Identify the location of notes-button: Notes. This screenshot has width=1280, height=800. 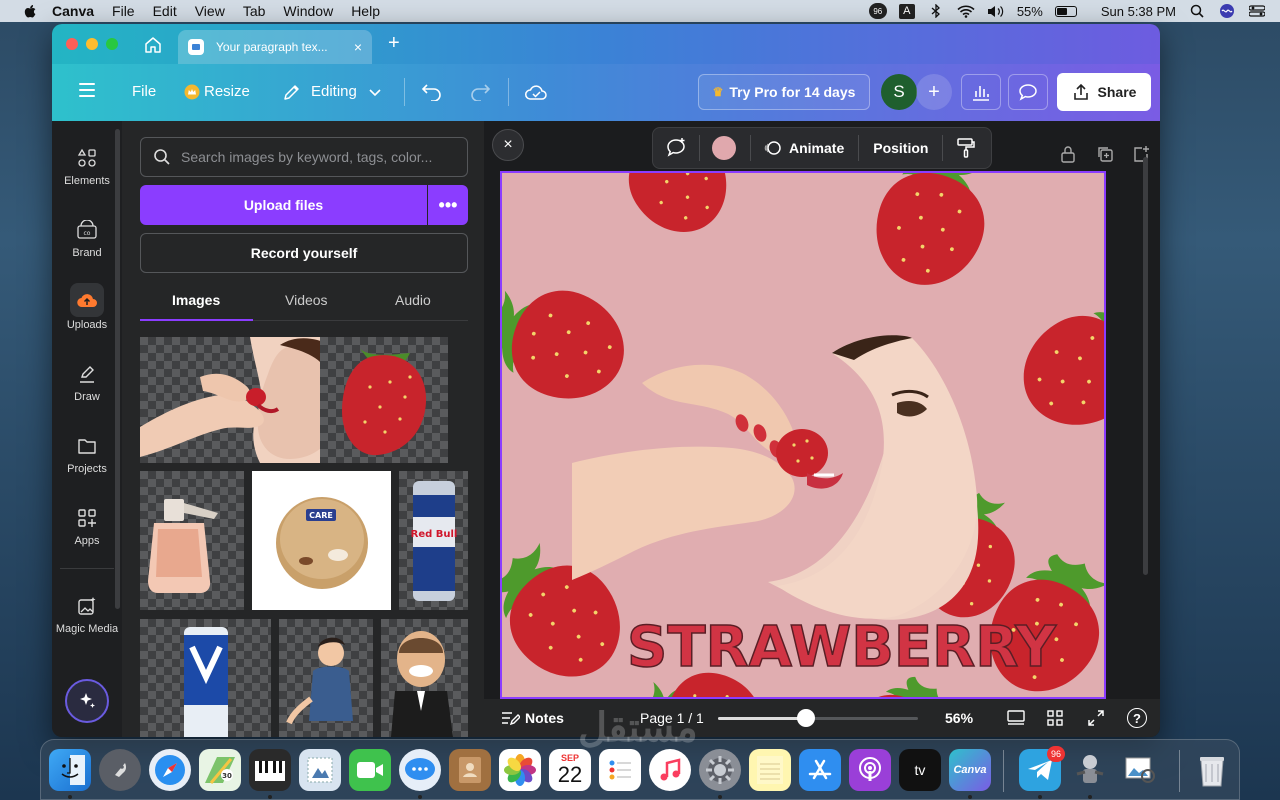
(544, 718).